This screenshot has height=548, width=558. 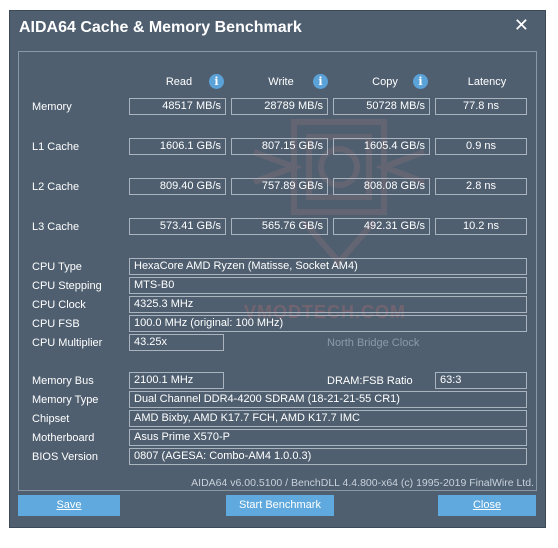 What do you see at coordinates (487, 82) in the screenshot?
I see `column-latency: Latency` at bounding box center [487, 82].